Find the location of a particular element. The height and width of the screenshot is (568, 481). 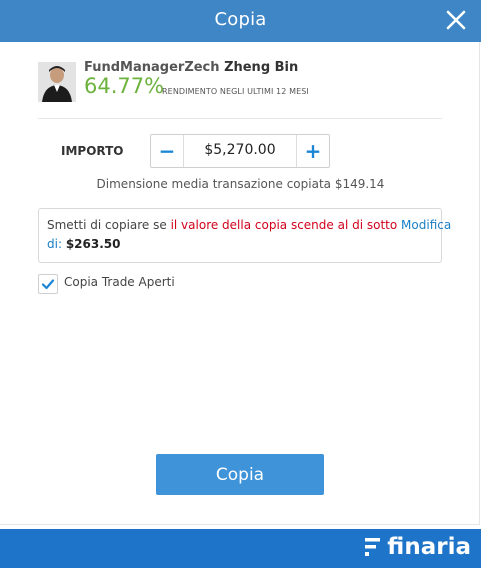

decrease-amount-button: − is located at coordinates (167, 151).